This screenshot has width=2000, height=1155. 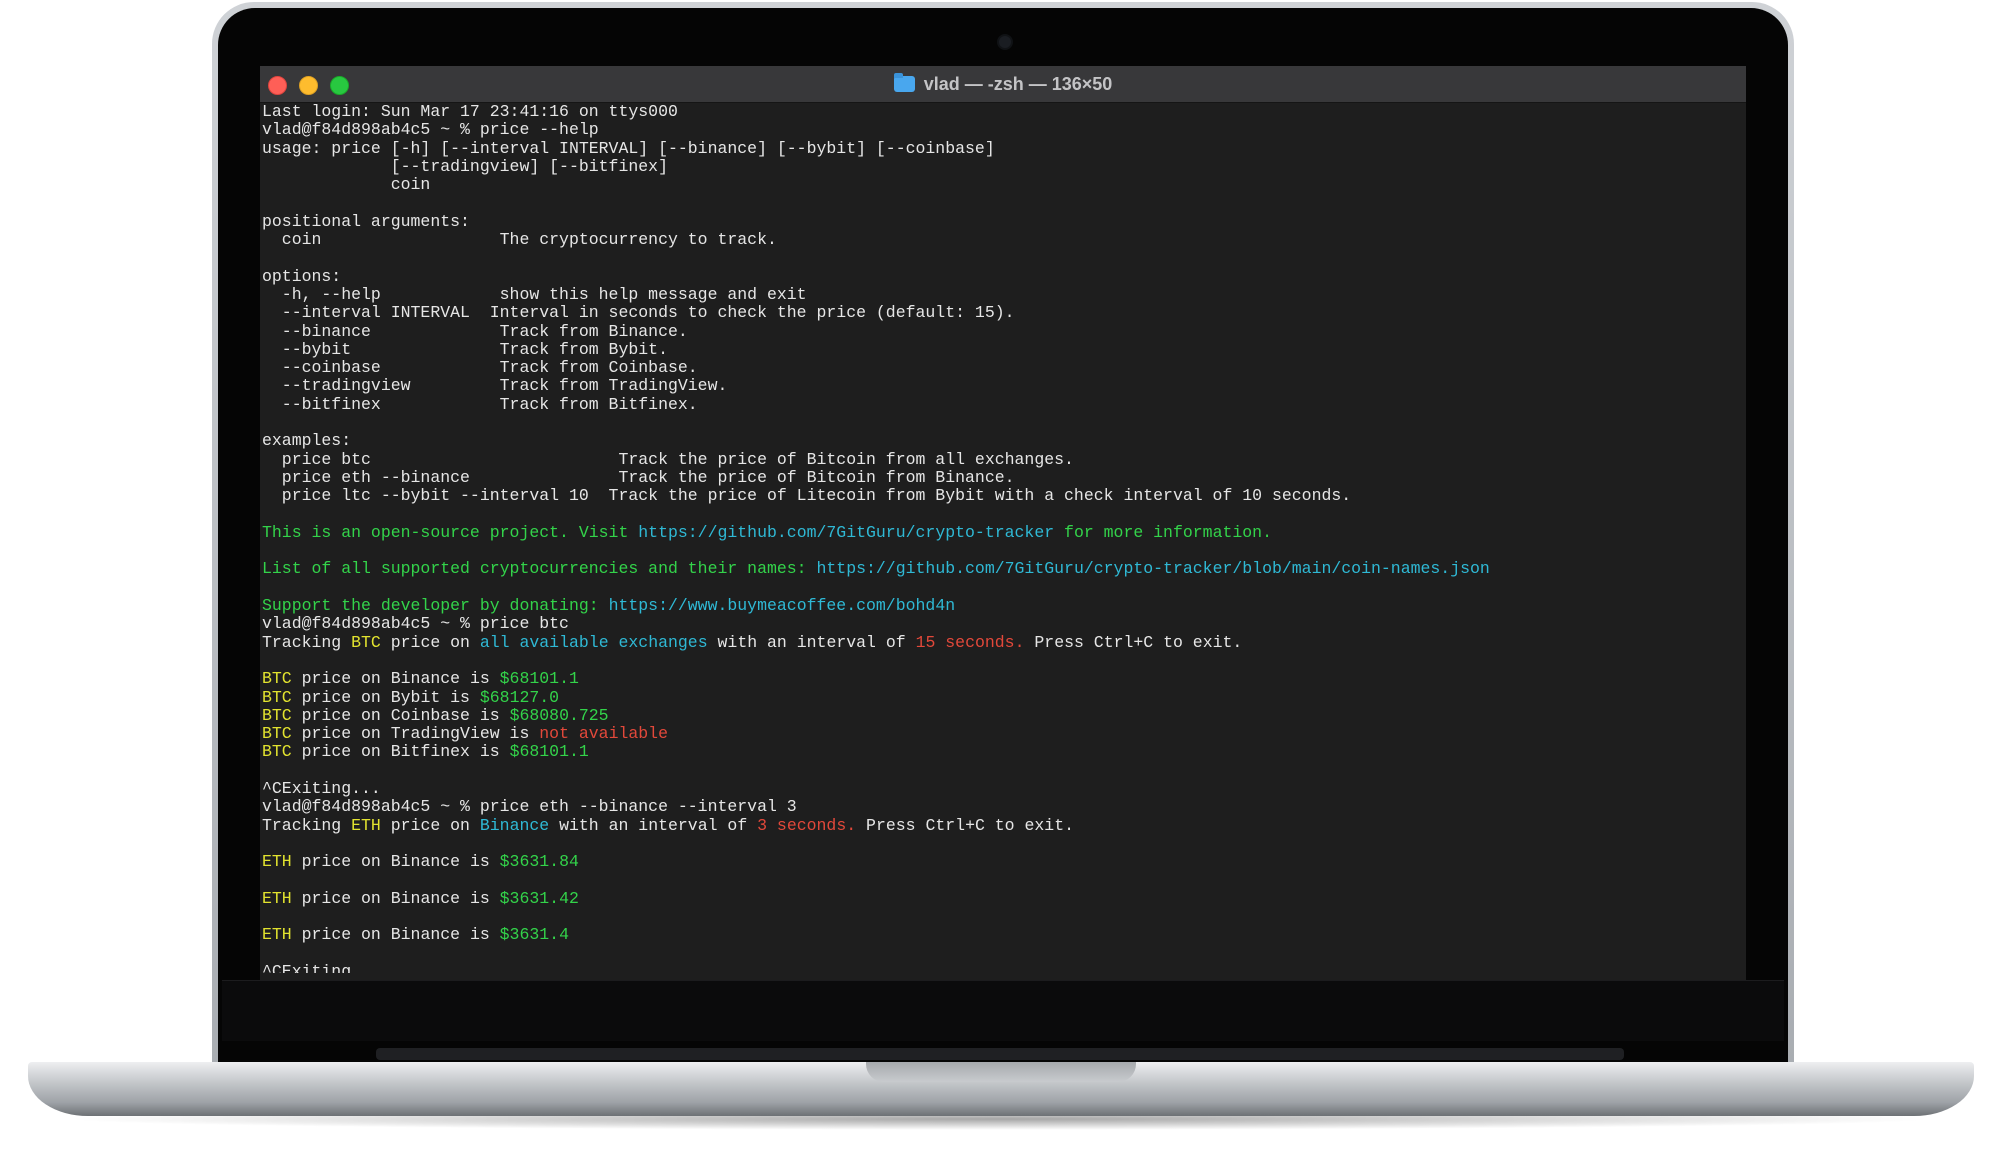 What do you see at coordinates (1002, 441) in the screenshot?
I see `terminal-line: examples:` at bounding box center [1002, 441].